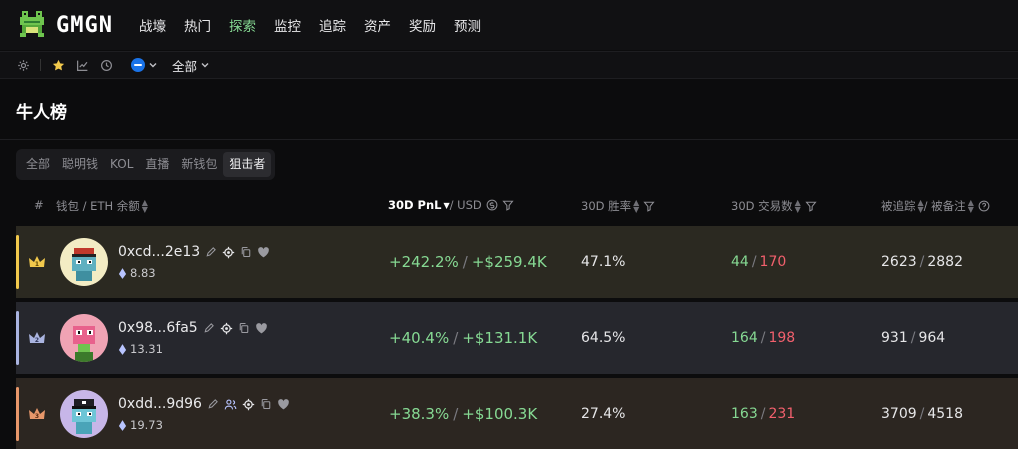 This screenshot has width=1018, height=449. I want to click on chain-selector, so click(144, 65).